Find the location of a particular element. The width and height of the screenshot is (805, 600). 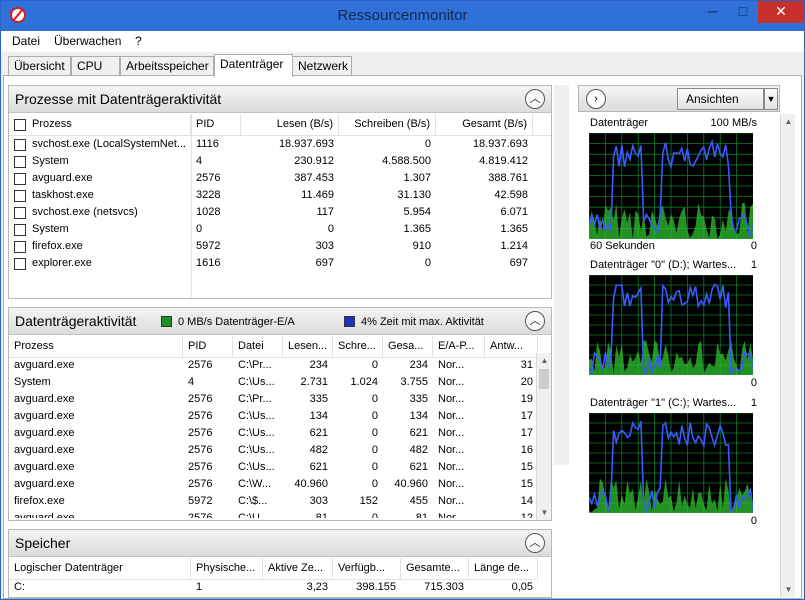

table-row: explorer.exe 1616 697 0 697 is located at coordinates (280, 264).